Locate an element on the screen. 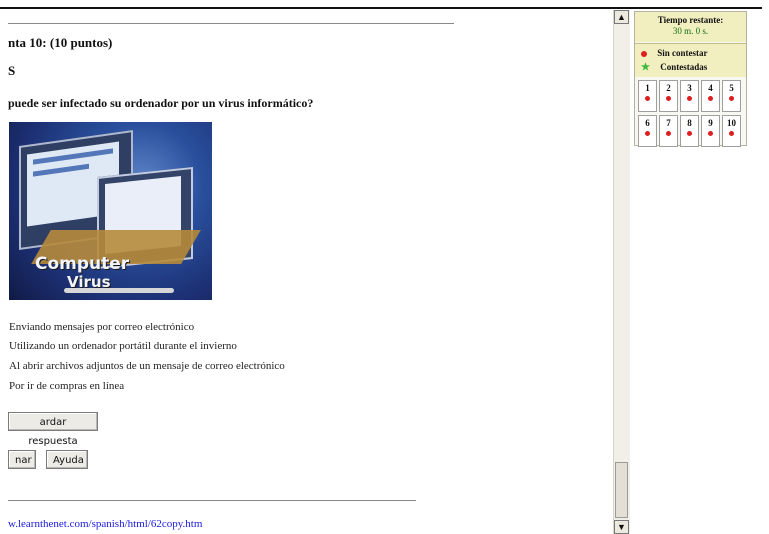 Image resolution: width=769 pixels, height=534 pixels. question-cell-5: 5 is located at coordinates (731, 96).